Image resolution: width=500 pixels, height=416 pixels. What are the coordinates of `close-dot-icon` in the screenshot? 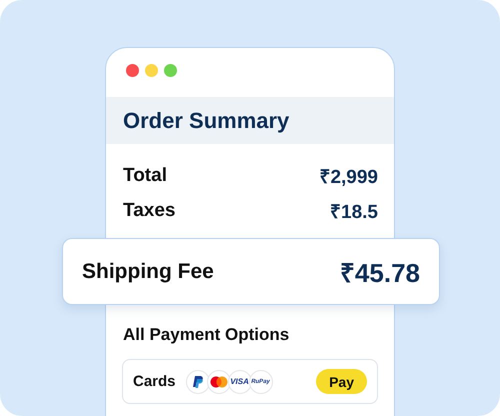 It's located at (132, 70).